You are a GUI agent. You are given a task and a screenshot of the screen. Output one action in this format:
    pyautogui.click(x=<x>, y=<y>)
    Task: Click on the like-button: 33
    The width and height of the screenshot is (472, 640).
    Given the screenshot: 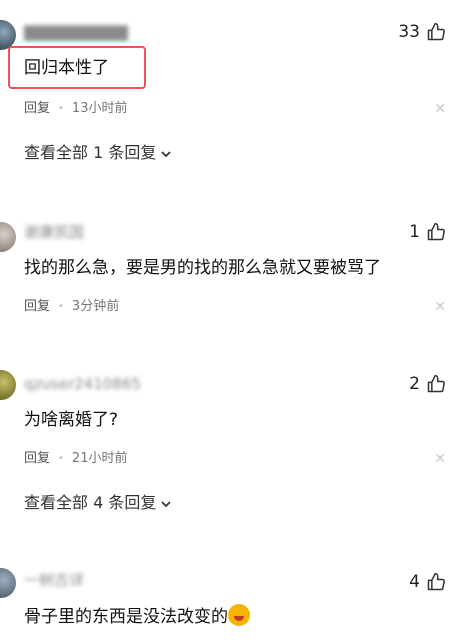 What is the action you would take?
    pyautogui.click(x=422, y=32)
    